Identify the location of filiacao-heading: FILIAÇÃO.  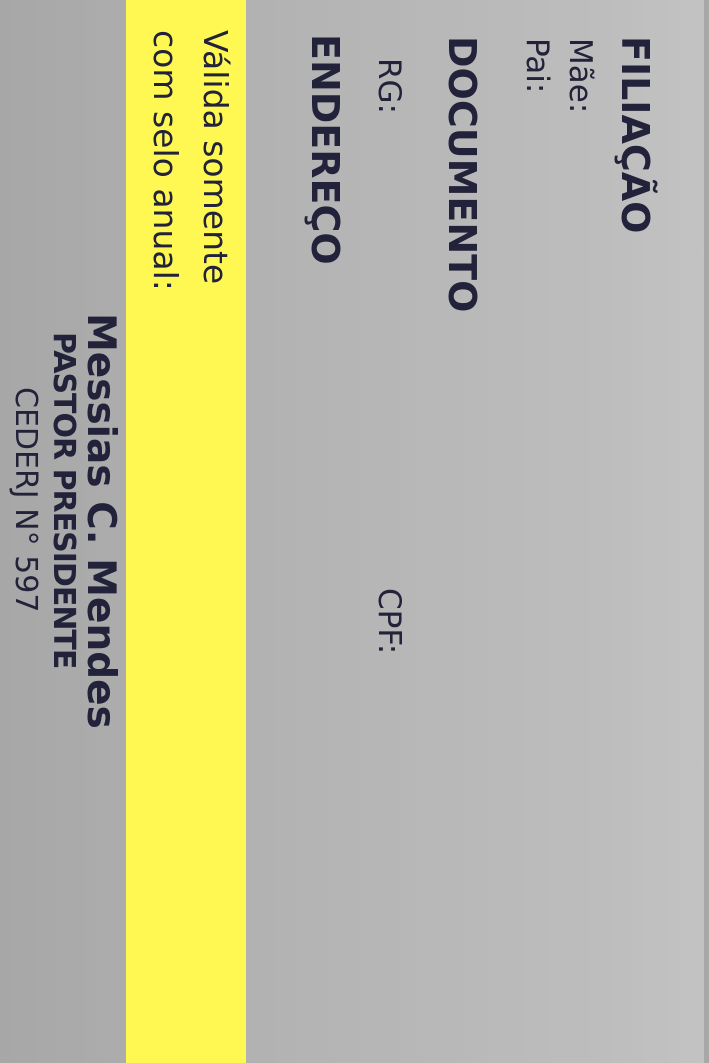
(635, 134).